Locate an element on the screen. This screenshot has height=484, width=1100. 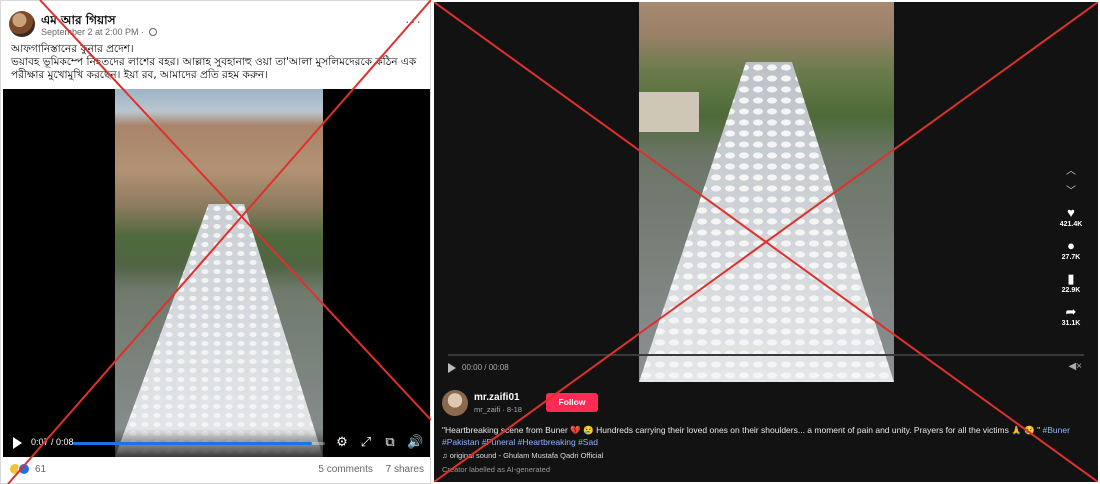
hashtag: #Buner is located at coordinates (1056, 430).